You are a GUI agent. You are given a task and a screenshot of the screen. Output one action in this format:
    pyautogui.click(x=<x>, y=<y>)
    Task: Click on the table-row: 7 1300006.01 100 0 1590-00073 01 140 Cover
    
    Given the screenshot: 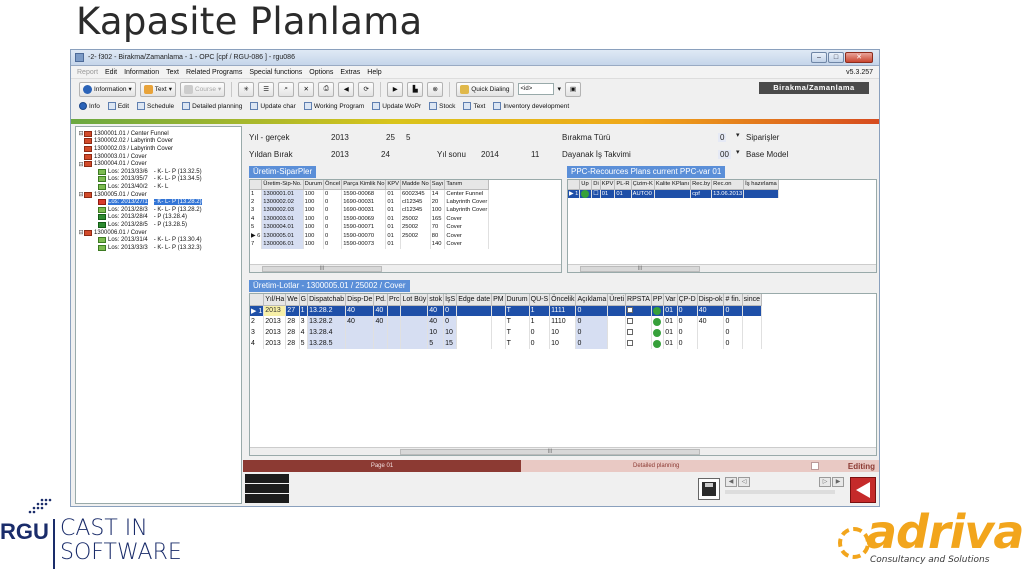 What is the action you would take?
    pyautogui.click(x=370, y=244)
    